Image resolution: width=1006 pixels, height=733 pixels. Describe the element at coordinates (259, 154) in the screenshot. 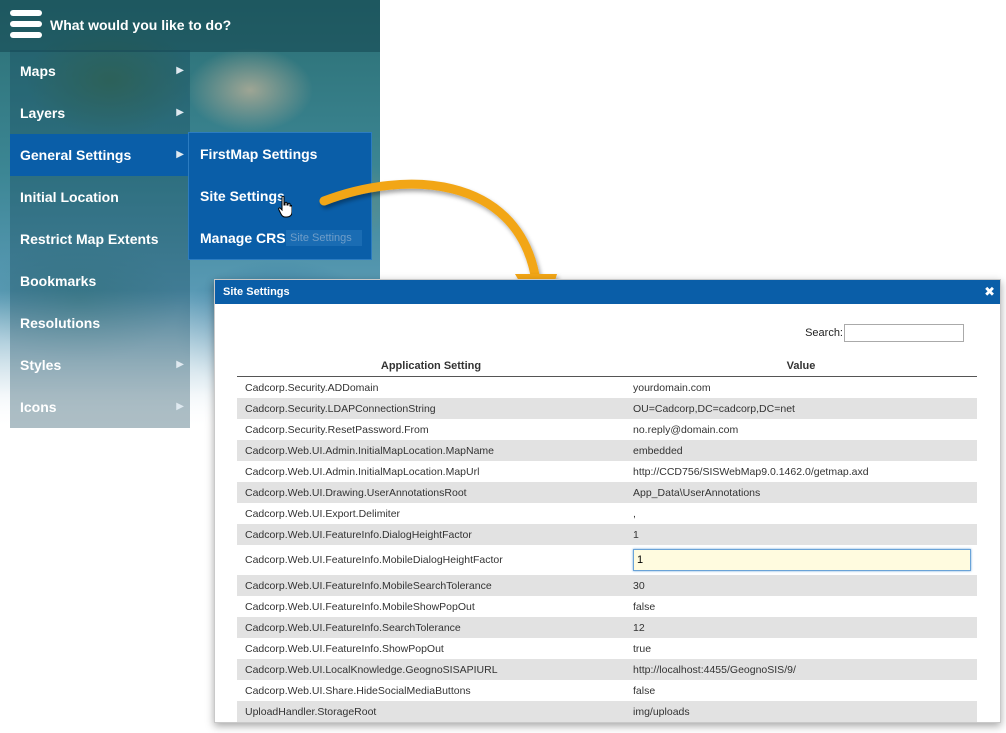

I see `submenu-item-label: FirstMap Settings` at that location.